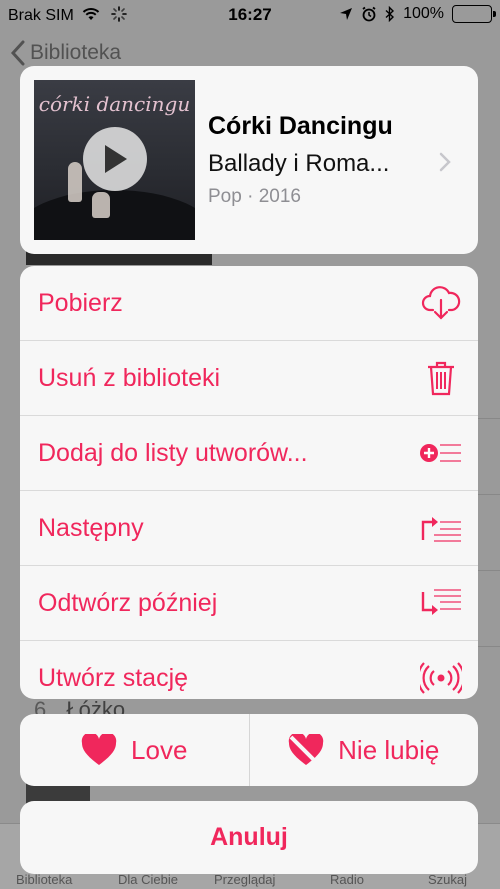  Describe the element at coordinates (249, 603) in the screenshot. I see `play-later-button: Odtwórz później` at that location.